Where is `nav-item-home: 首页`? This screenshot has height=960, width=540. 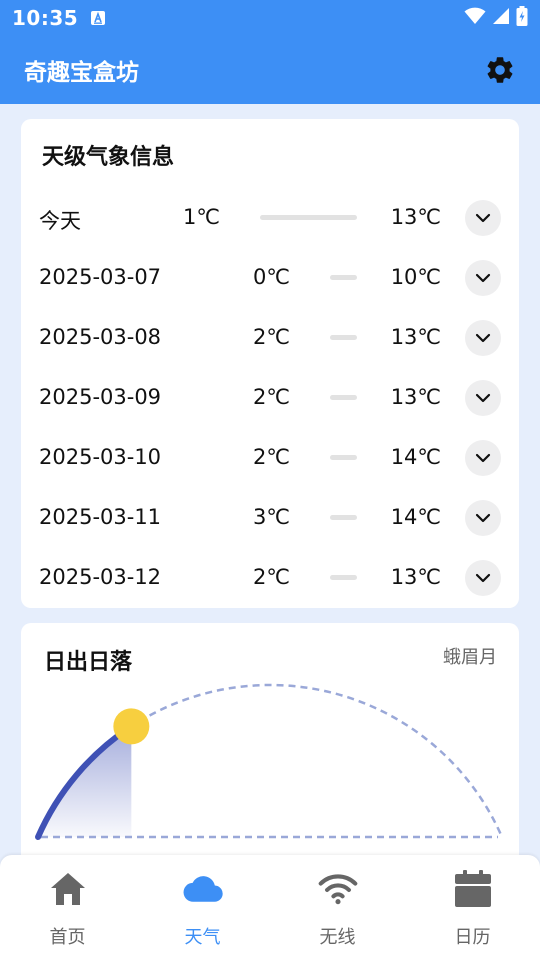 nav-item-home: 首页 is located at coordinates (67, 907).